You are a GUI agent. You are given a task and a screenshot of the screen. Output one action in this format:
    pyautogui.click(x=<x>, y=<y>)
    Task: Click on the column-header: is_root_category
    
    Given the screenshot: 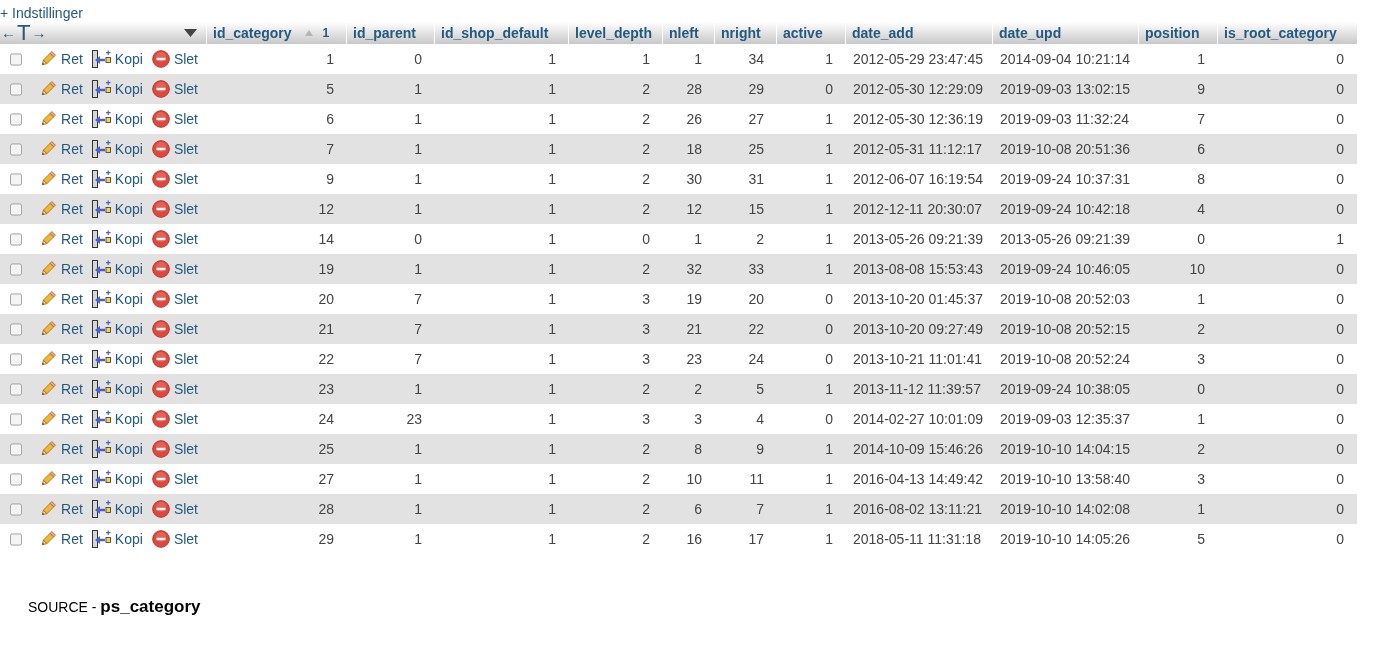 What is the action you would take?
    pyautogui.click(x=1280, y=33)
    